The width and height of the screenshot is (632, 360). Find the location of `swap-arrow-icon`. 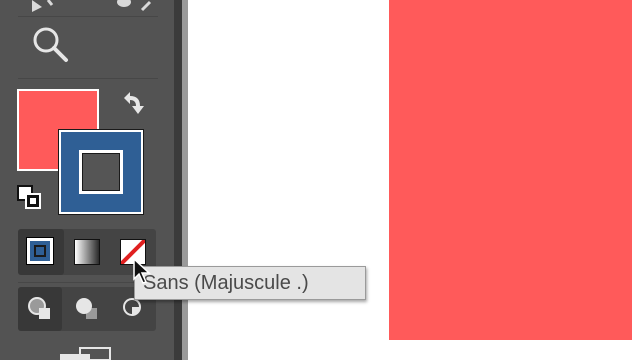

swap-arrow-icon is located at coordinates (134, 104).